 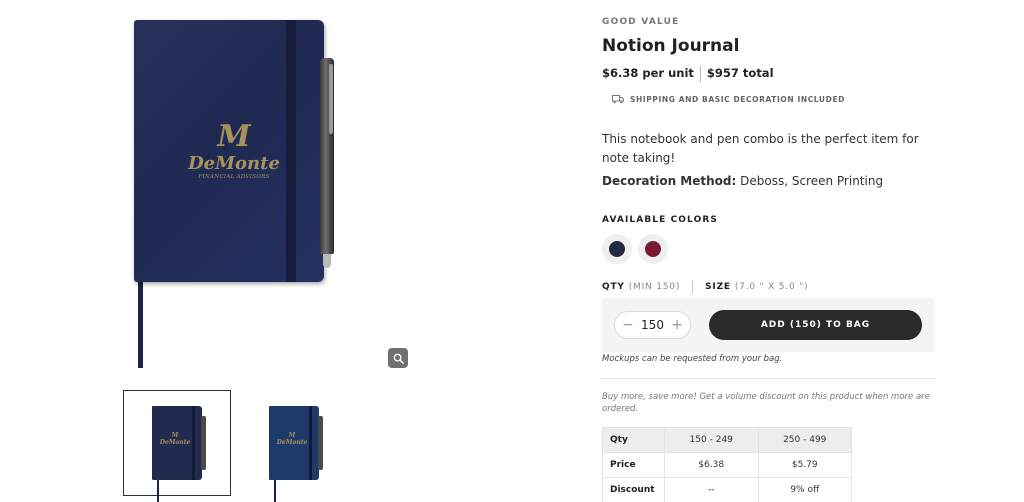 What do you see at coordinates (669, 181) in the screenshot?
I see `decoration-label: Decoration Method:` at bounding box center [669, 181].